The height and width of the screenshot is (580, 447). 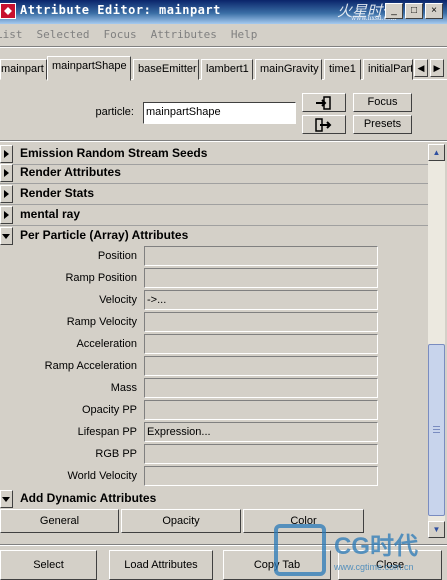 I want to click on attr-label-world-velocity: World Velocity, so click(x=102, y=476).